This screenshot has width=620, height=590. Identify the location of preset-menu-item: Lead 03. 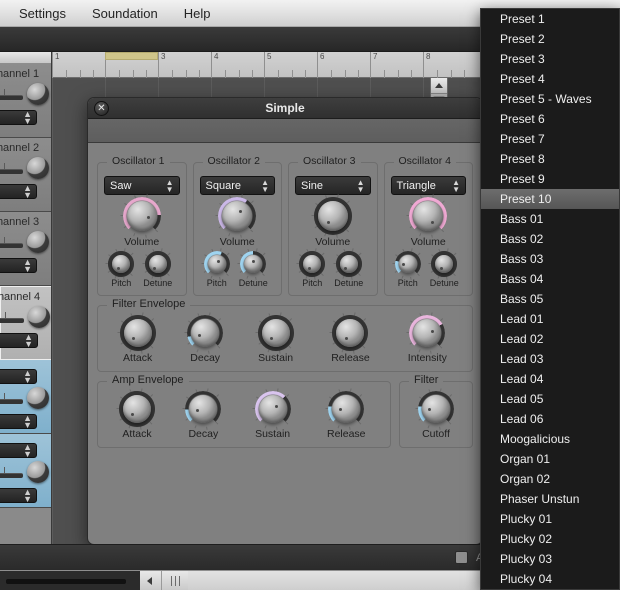
(550, 359).